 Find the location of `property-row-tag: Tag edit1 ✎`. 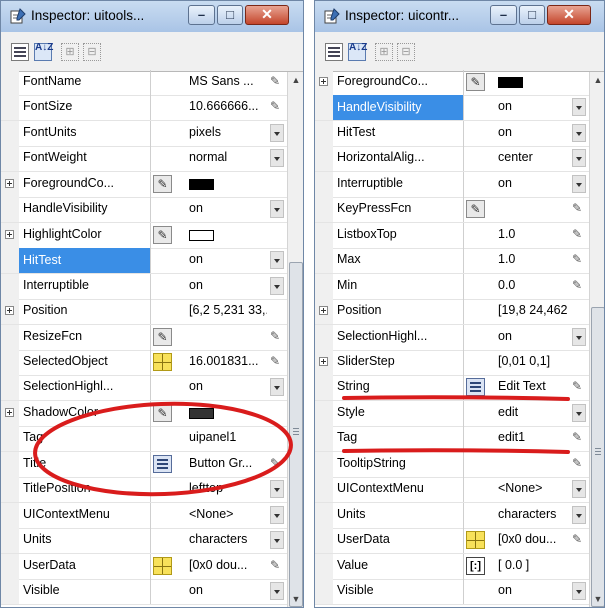

property-row-tag: Tag edit1 ✎ is located at coordinates (452, 439).